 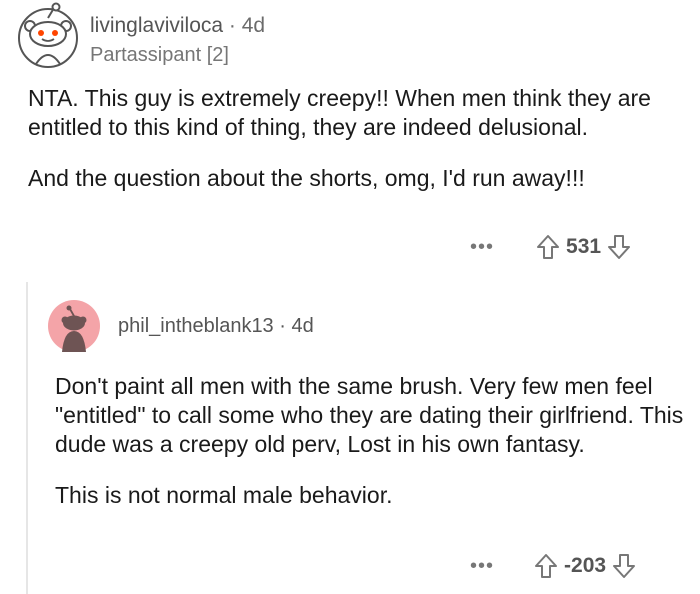 What do you see at coordinates (27, 438) in the screenshot?
I see `thread-line` at bounding box center [27, 438].